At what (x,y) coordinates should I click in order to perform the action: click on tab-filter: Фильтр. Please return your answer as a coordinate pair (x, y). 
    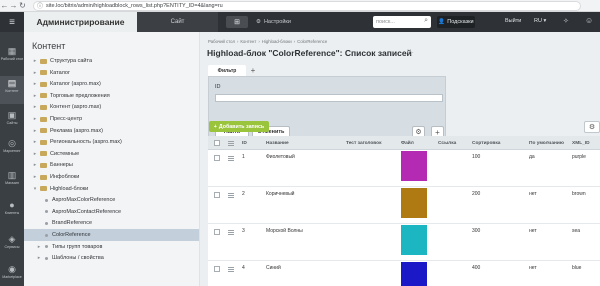
    Looking at the image, I should click on (227, 70).